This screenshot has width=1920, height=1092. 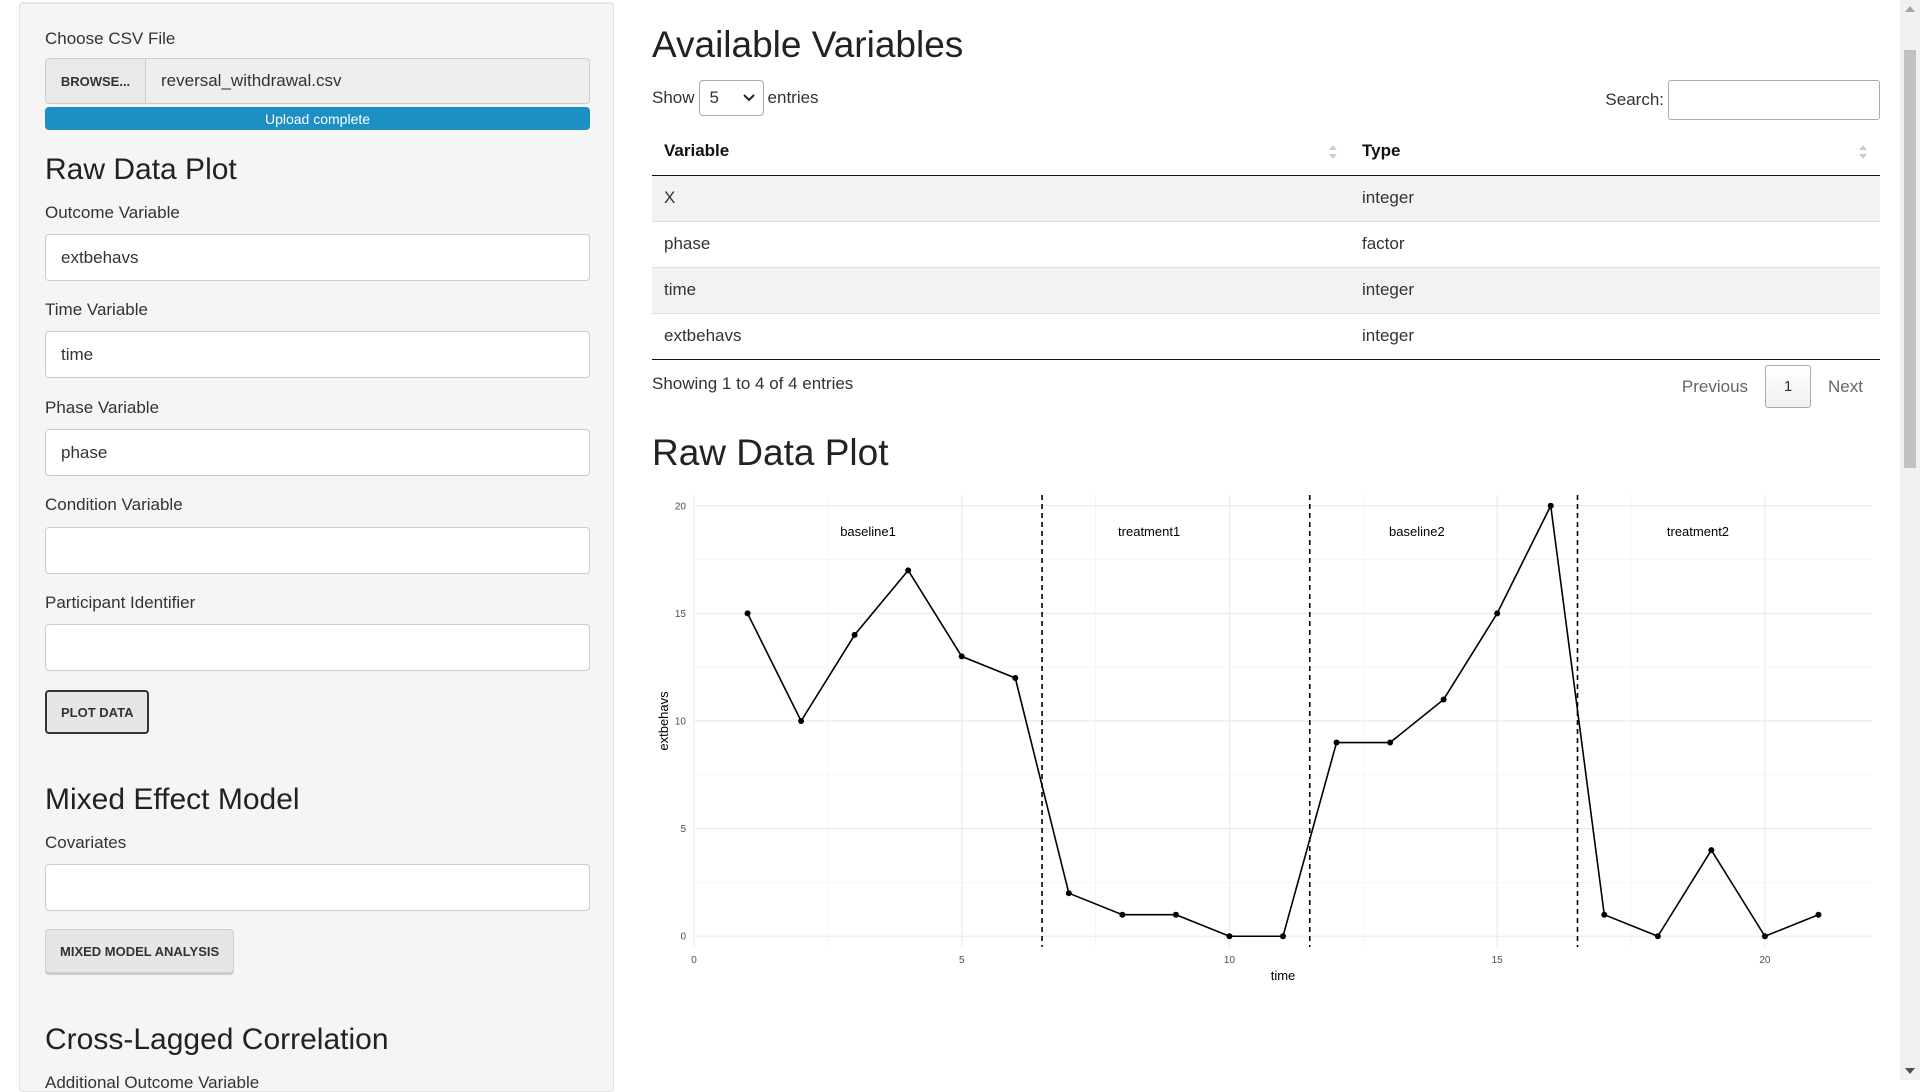 I want to click on y-tick-label: 10, so click(x=681, y=722).